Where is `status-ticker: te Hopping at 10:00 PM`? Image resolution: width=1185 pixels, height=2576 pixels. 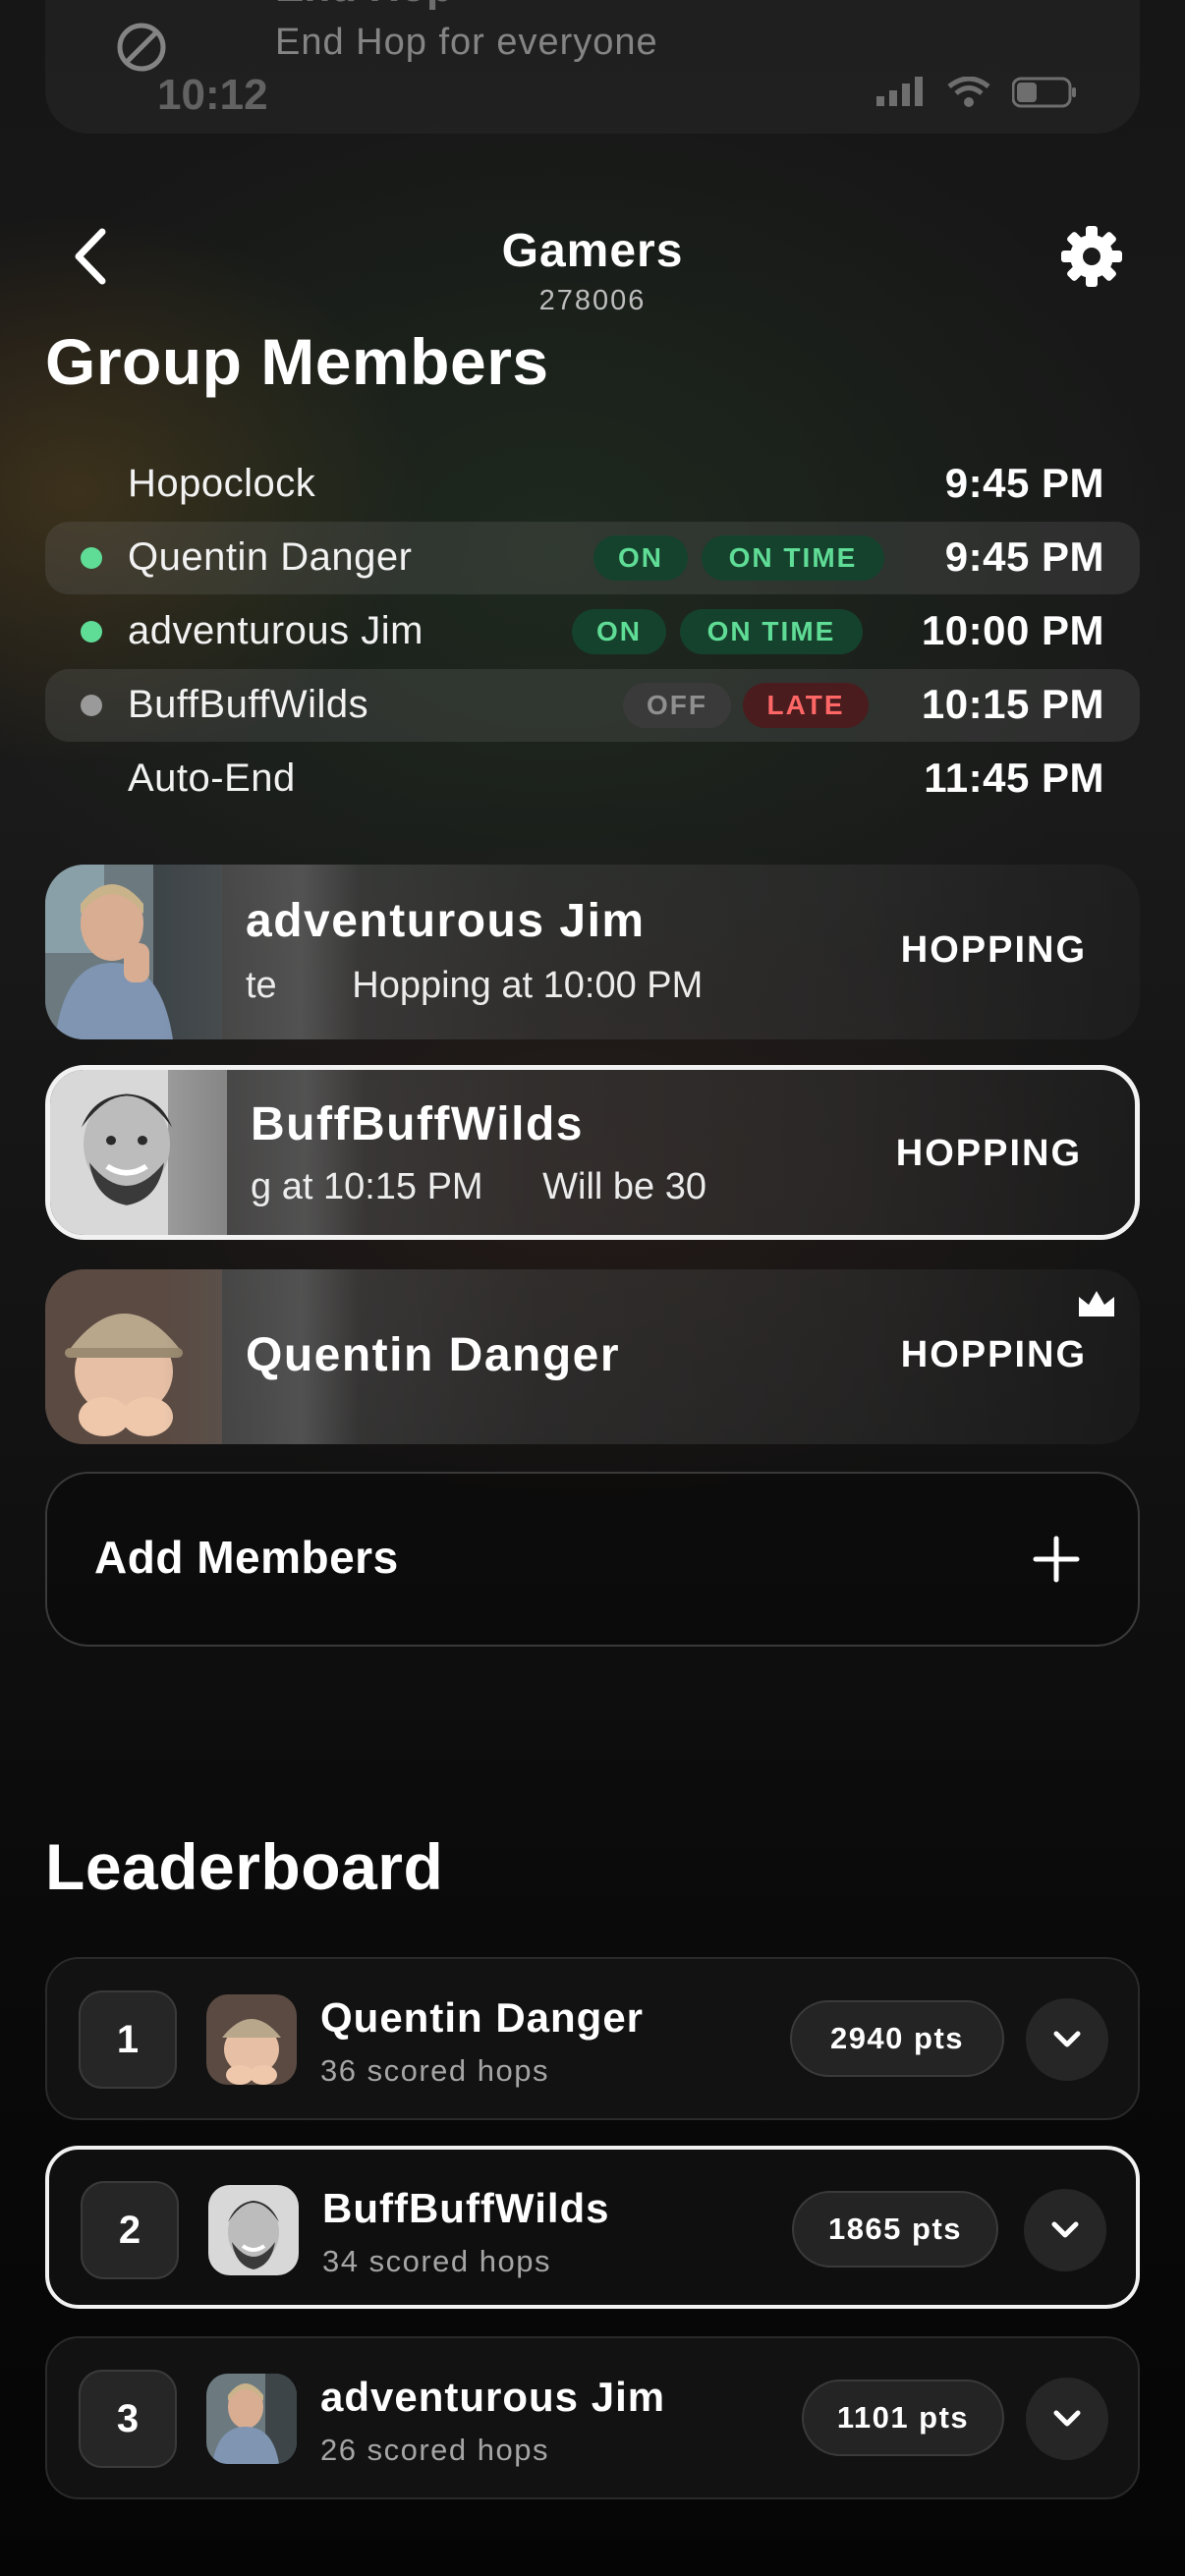
status-ticker: te Hopping at 10:00 PM is located at coordinates (521, 991).